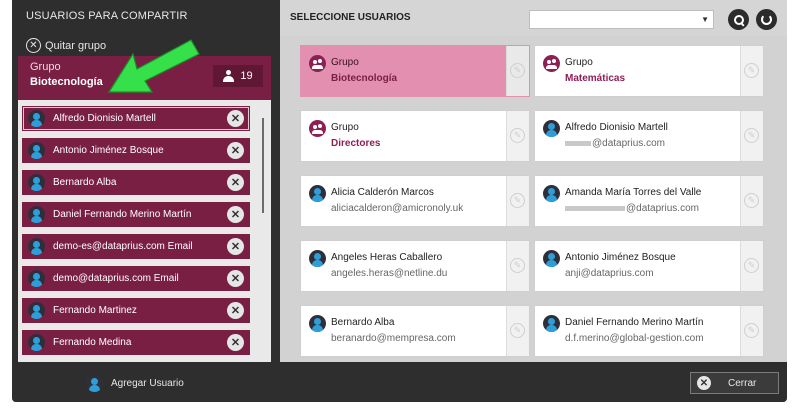 The image size is (800, 413). I want to click on card-line1: Bernardo Alba, so click(363, 322).